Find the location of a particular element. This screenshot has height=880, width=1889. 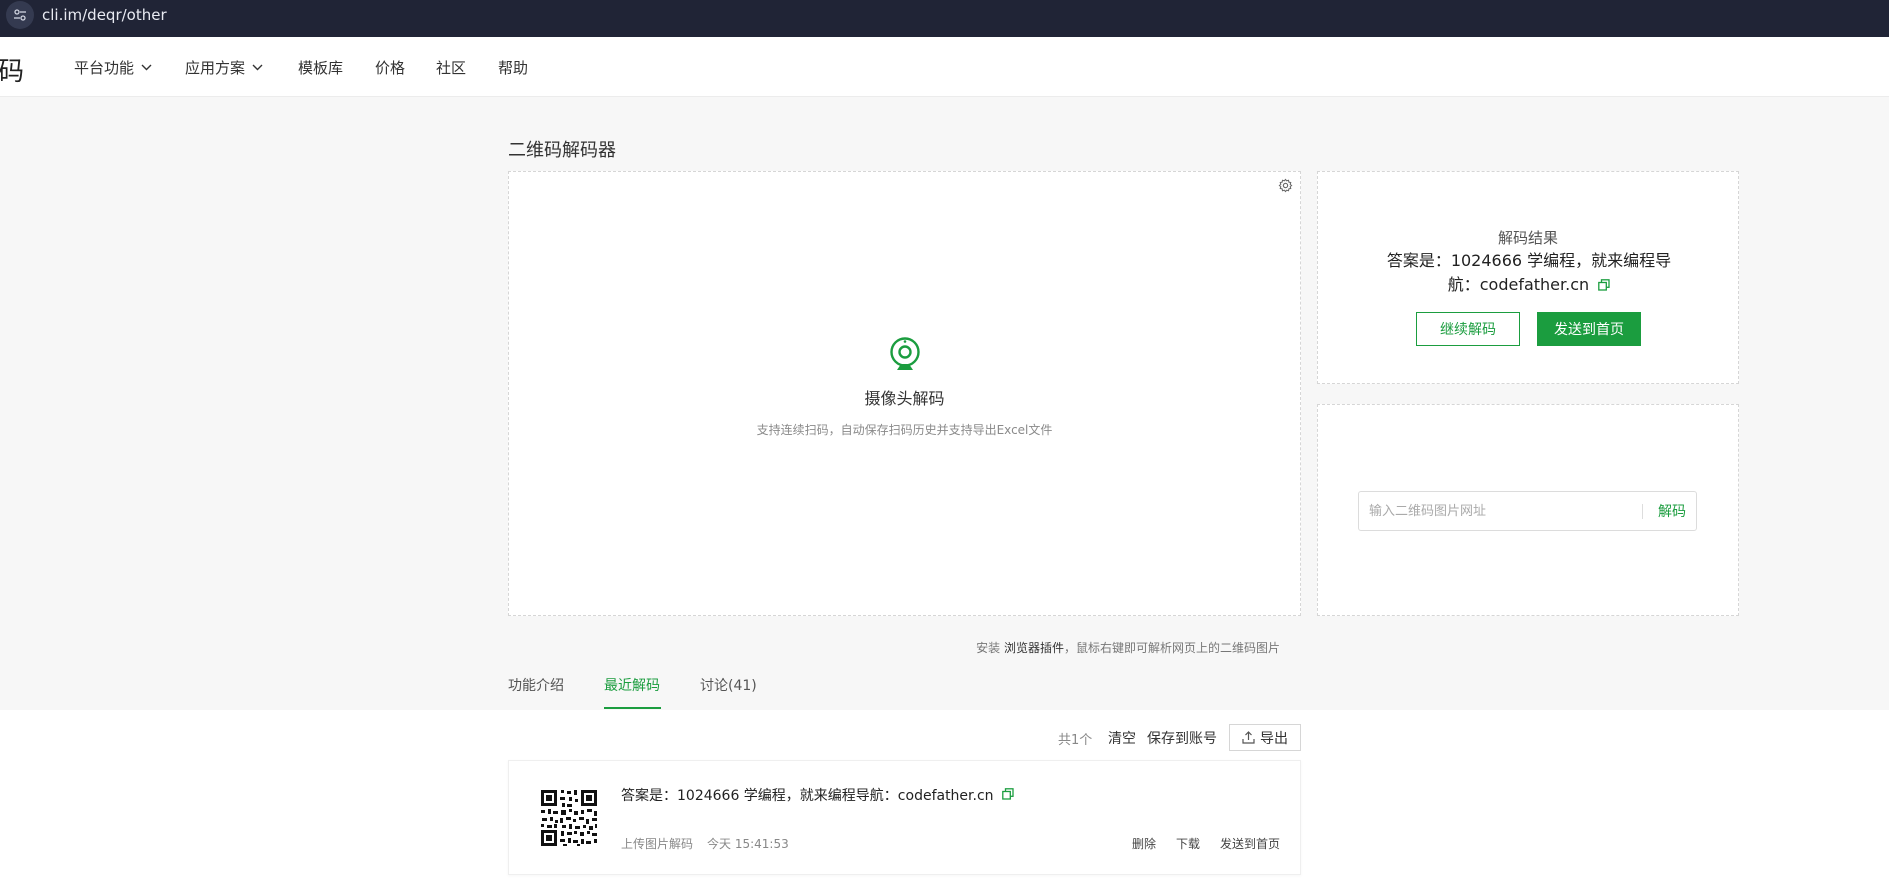

result-text: 答案是：1024666 学编程，就来编程导航：codefather.cn is located at coordinates (1529, 272).